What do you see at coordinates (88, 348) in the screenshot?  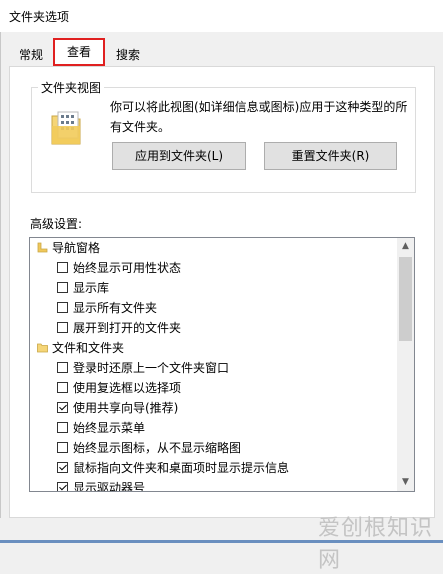 I see `list-item-label: 文件和文件夹` at bounding box center [88, 348].